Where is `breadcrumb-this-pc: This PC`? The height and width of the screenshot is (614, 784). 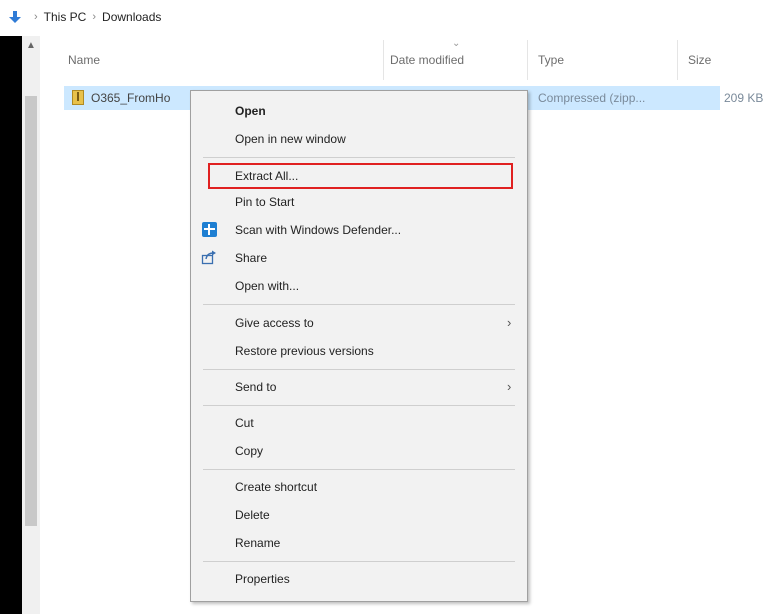
breadcrumb-this-pc: This PC is located at coordinates (65, 17).